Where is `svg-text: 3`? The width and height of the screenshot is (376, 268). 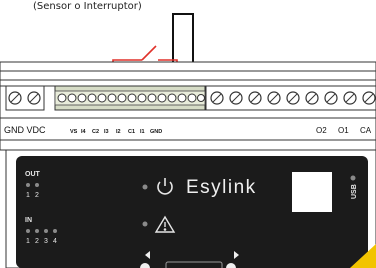
svg-text: 3 is located at coordinates (46, 241).